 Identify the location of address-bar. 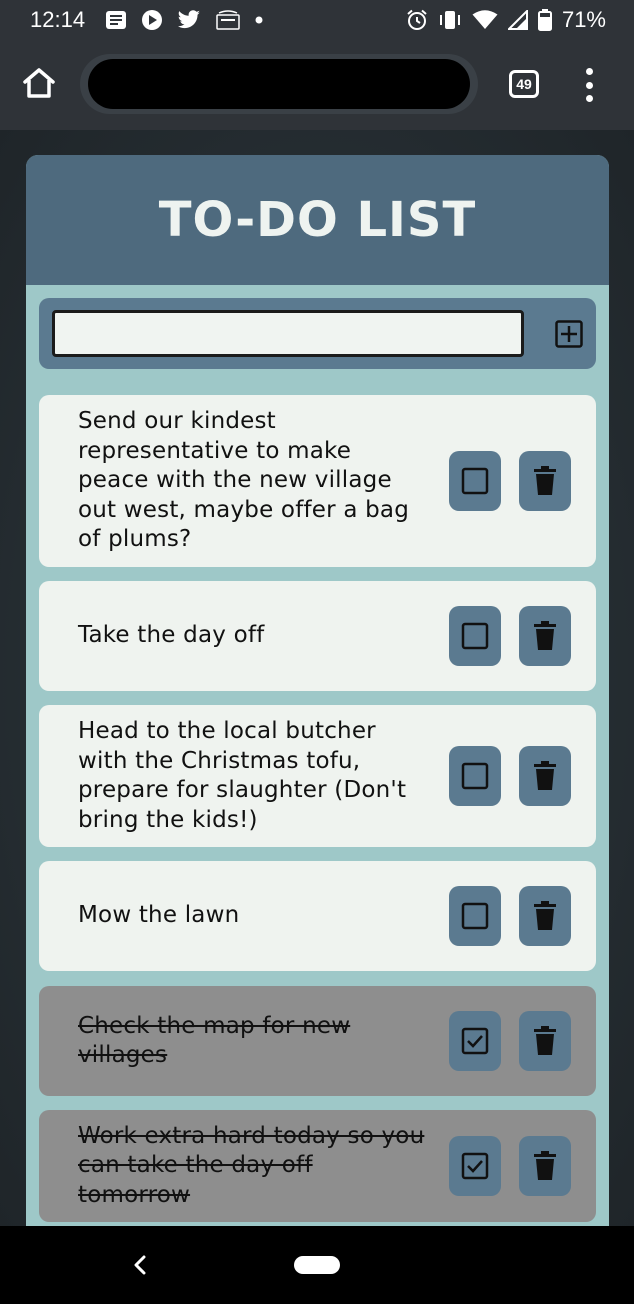
(279, 84).